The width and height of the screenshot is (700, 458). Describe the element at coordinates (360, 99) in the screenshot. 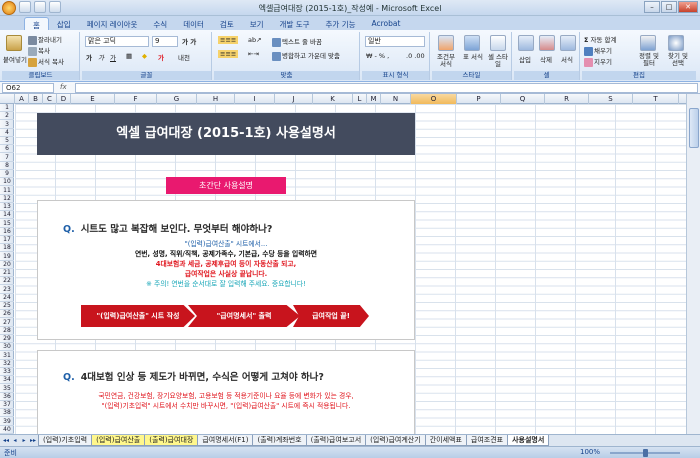

I see `column-header: L` at that location.